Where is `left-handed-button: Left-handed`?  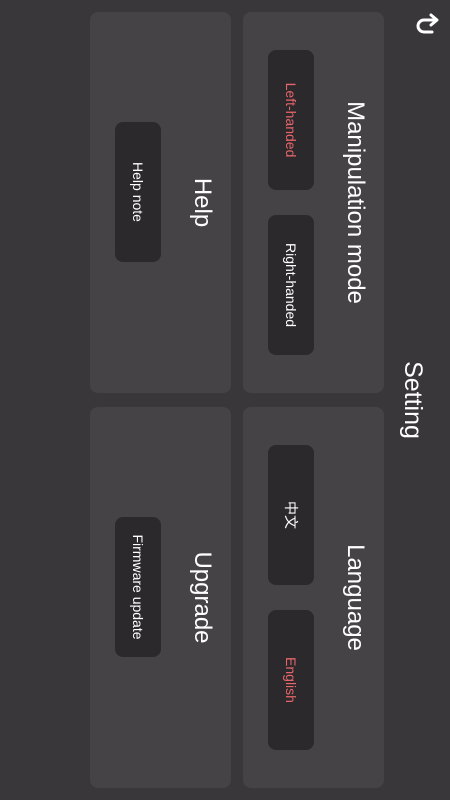
left-handed-button: Left-handed is located at coordinates (291, 120).